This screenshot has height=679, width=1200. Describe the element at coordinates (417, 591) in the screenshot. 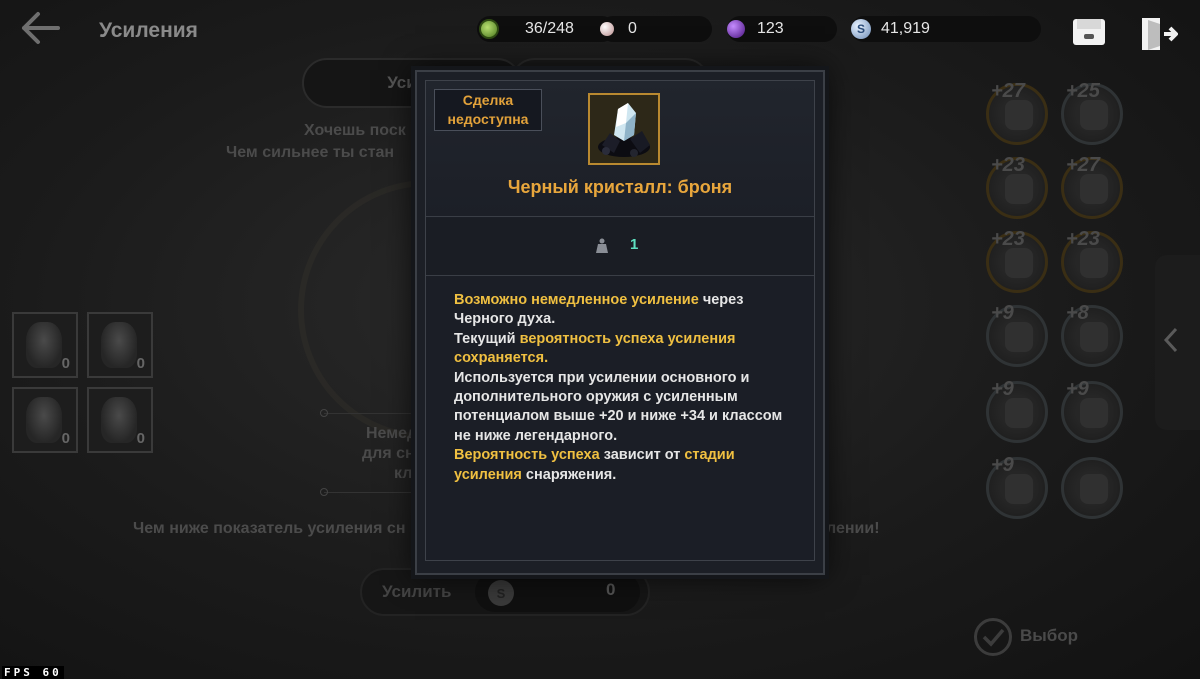

I see `enhance-button-label: Усилить` at that location.